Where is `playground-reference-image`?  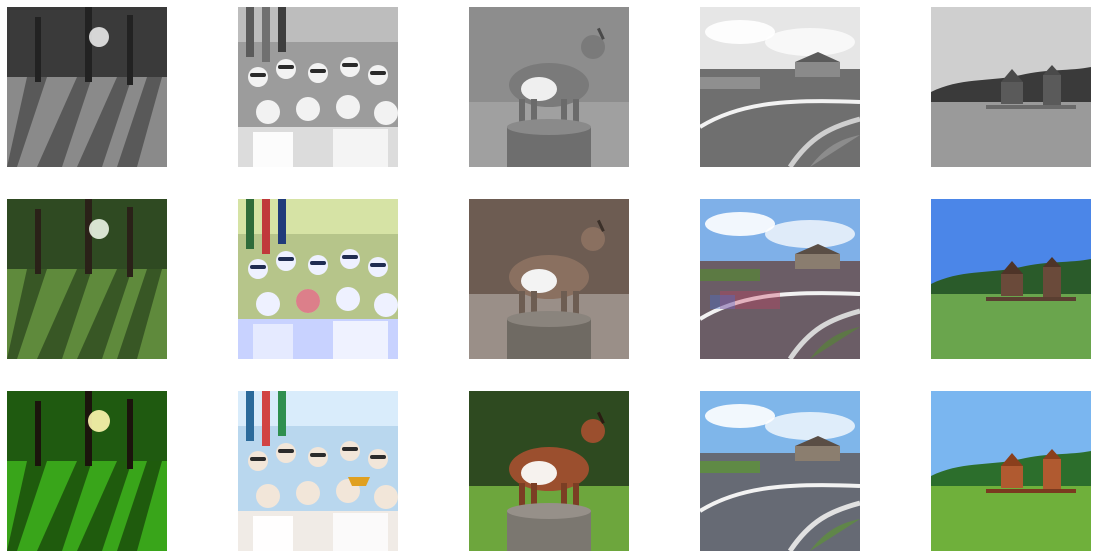 playground-reference-image is located at coordinates (1011, 471).